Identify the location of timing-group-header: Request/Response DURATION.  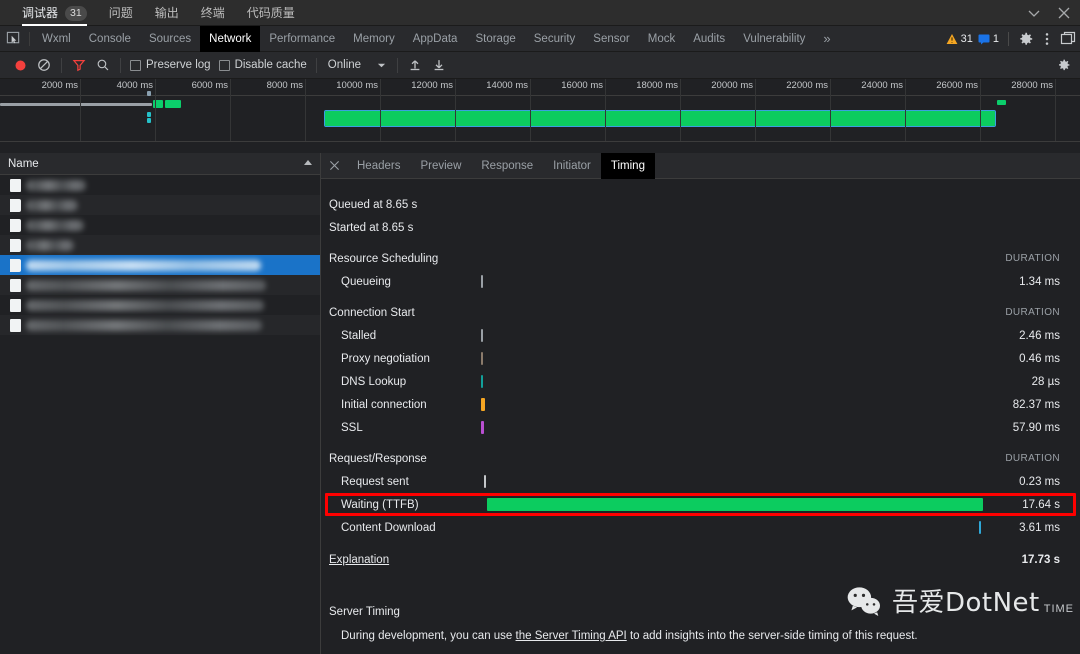
(694, 458).